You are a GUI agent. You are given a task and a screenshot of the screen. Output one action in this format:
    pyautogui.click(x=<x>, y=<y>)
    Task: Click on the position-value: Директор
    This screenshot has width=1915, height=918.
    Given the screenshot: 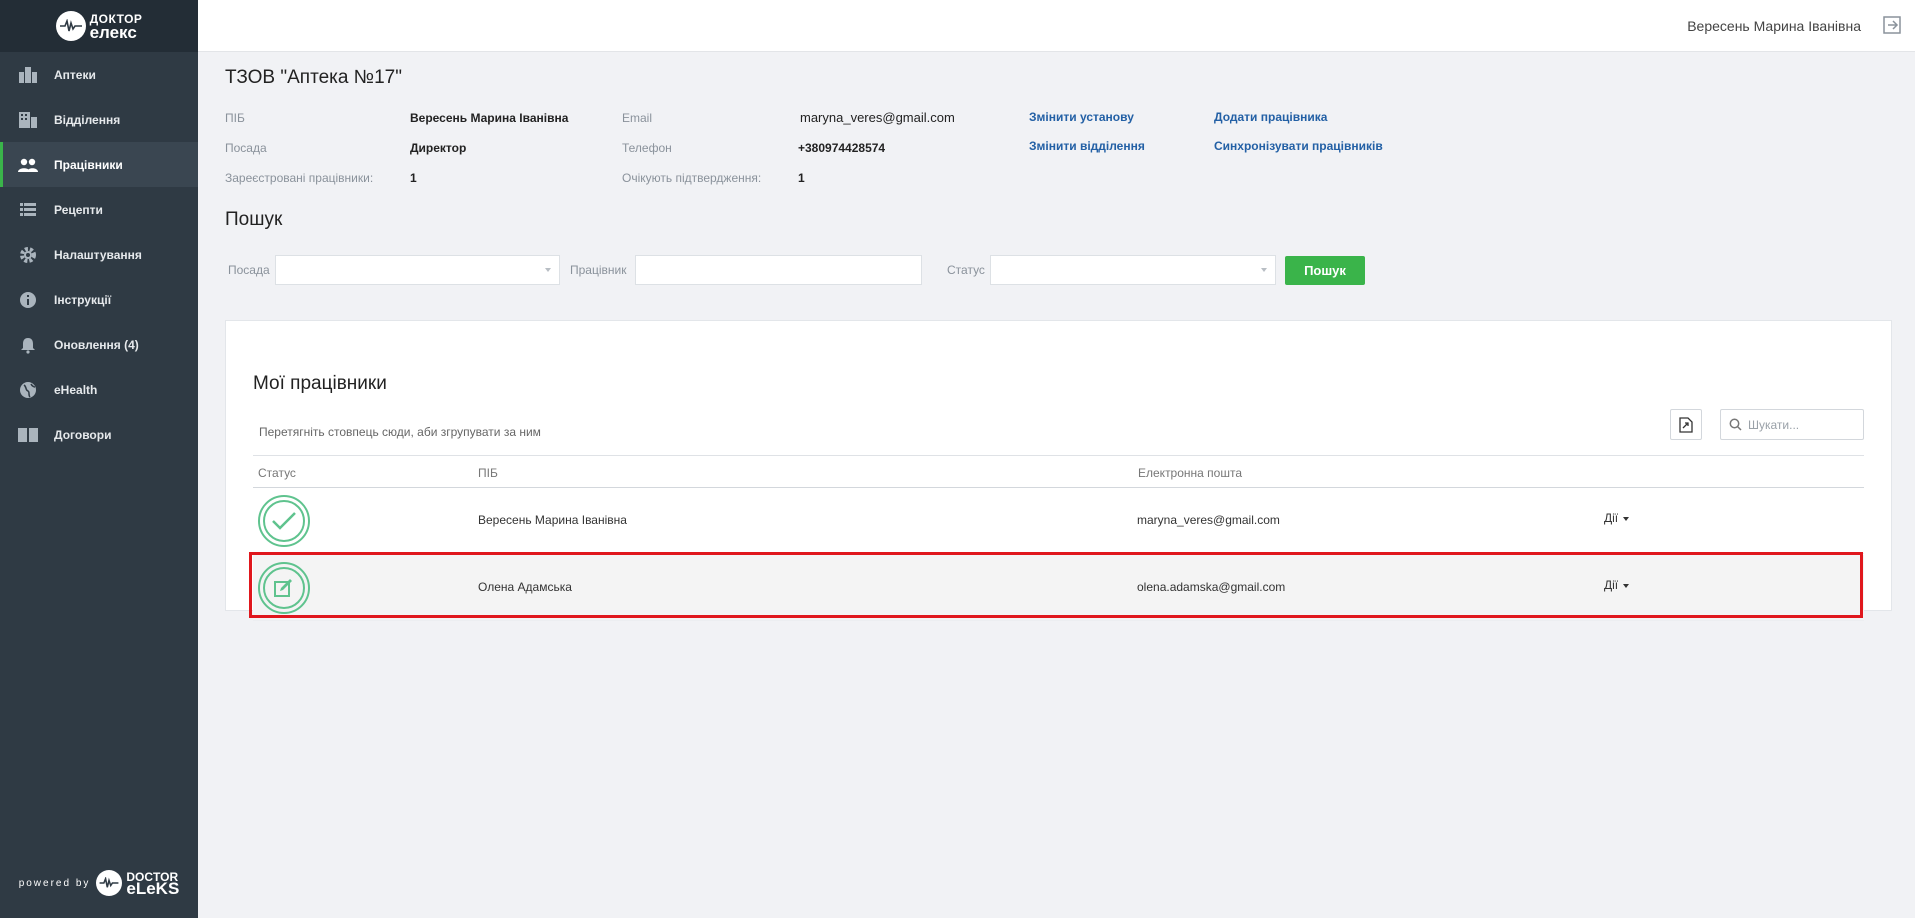 What is the action you would take?
    pyautogui.click(x=438, y=148)
    